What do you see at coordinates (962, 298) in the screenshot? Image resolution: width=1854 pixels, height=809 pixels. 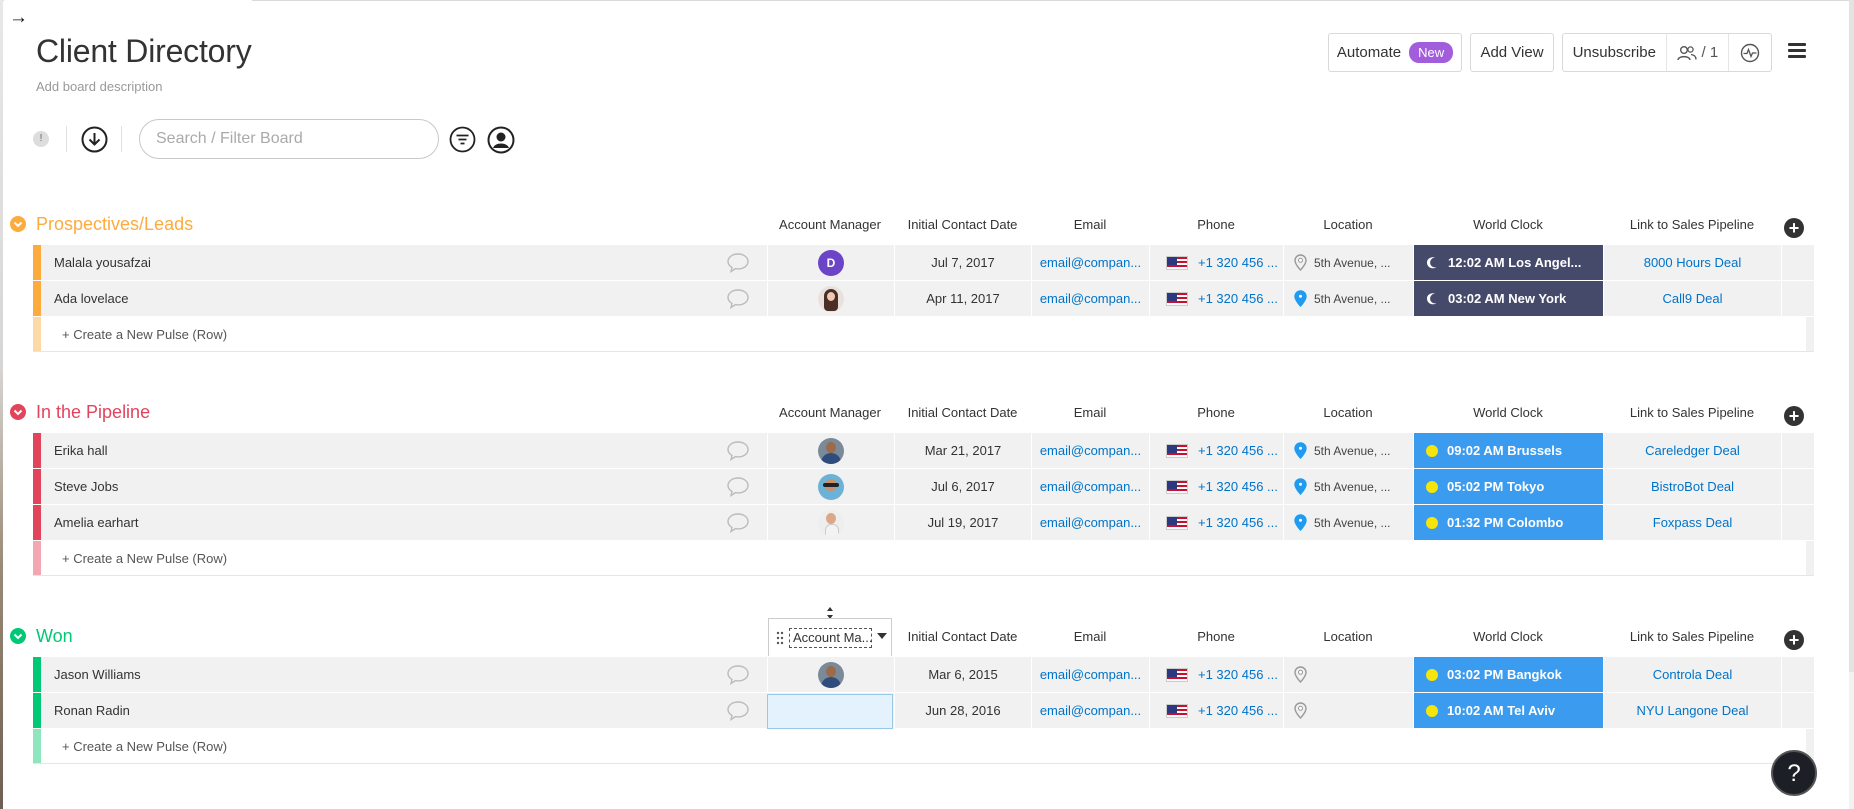 I see `contact-date-cell: Apr 11, 2017` at bounding box center [962, 298].